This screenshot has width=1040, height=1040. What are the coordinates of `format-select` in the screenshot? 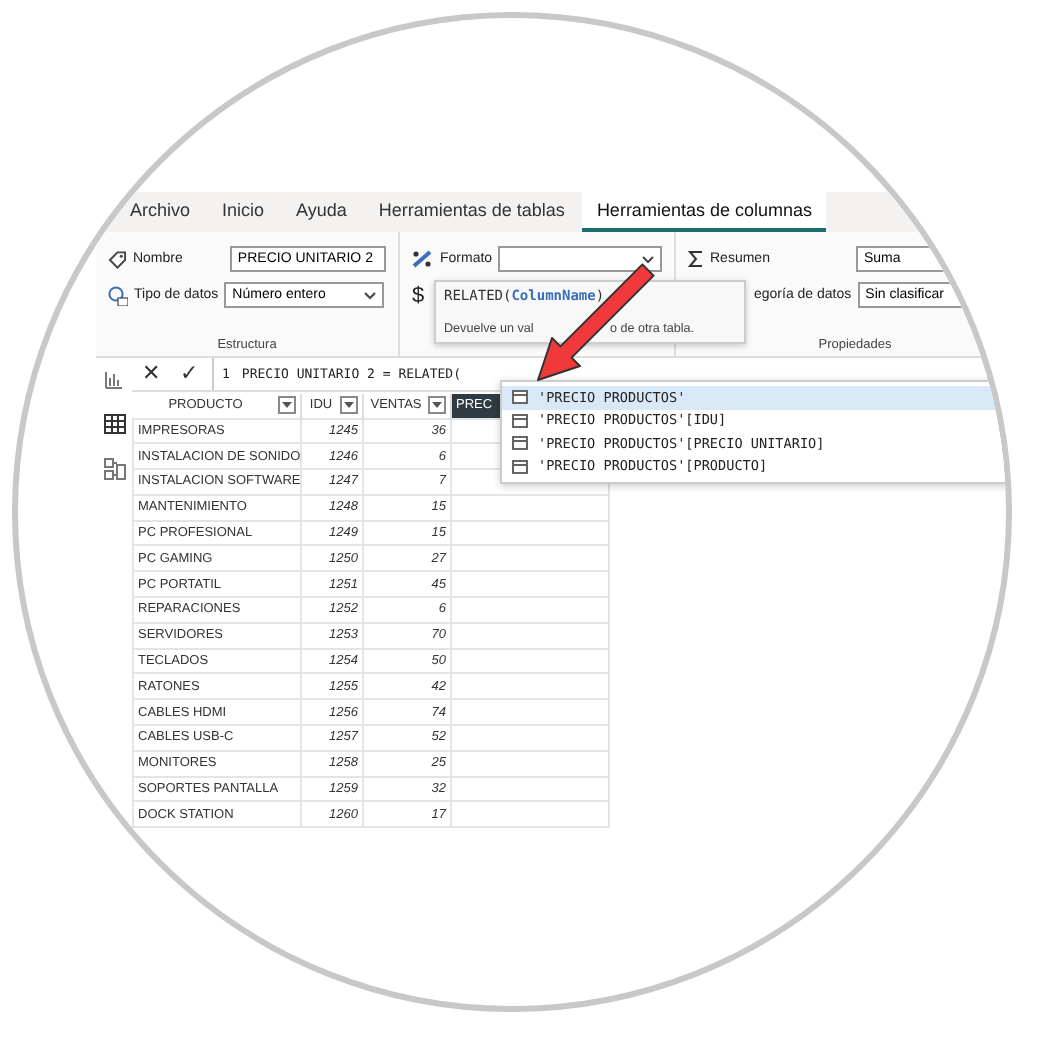 It's located at (580, 259).